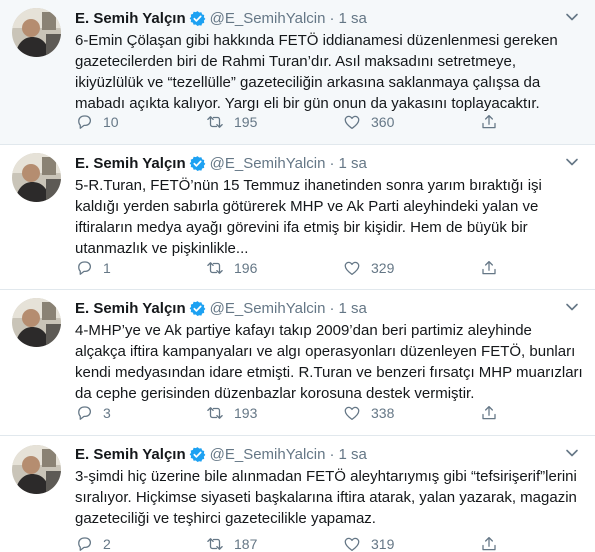 The width and height of the screenshot is (595, 552). What do you see at coordinates (111, 122) in the screenshot?
I see `reply-count: 10` at bounding box center [111, 122].